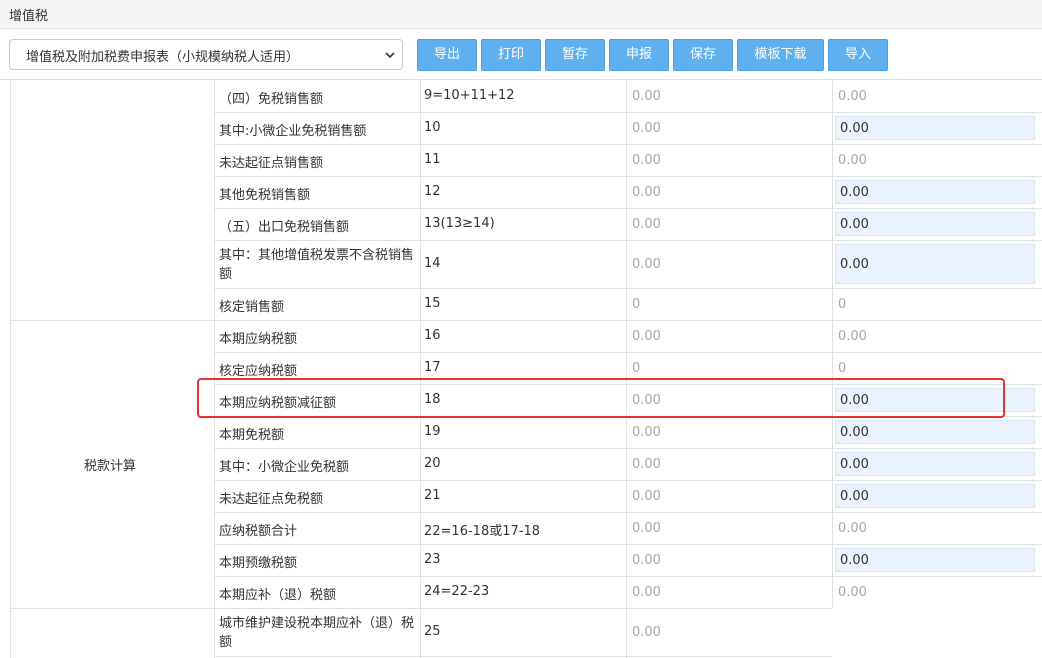  I want to click on export-button: 导出, so click(447, 55).